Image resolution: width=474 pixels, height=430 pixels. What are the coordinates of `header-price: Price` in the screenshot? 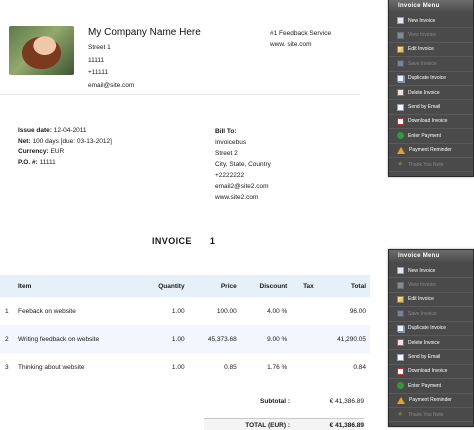 It's located at (214, 286).